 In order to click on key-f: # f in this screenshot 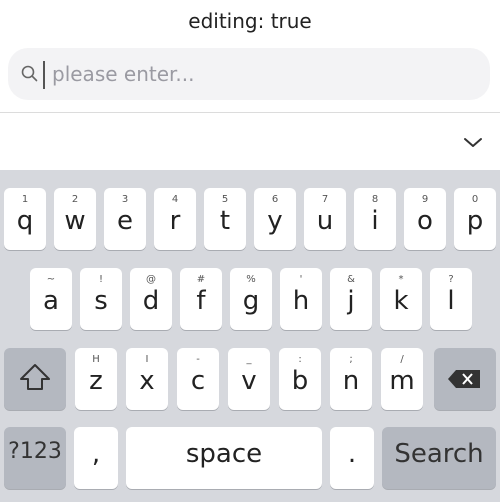, I will do `click(201, 299)`.